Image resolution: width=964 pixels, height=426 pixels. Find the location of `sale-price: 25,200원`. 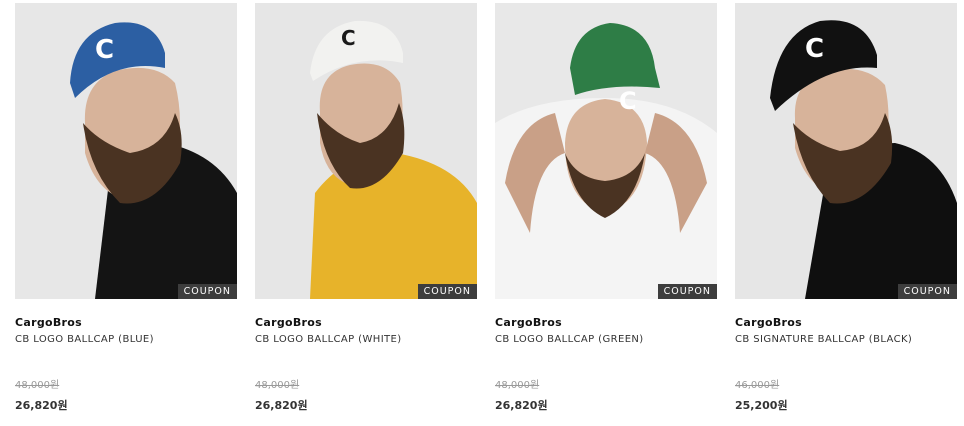

sale-price: 25,200원 is located at coordinates (761, 405).